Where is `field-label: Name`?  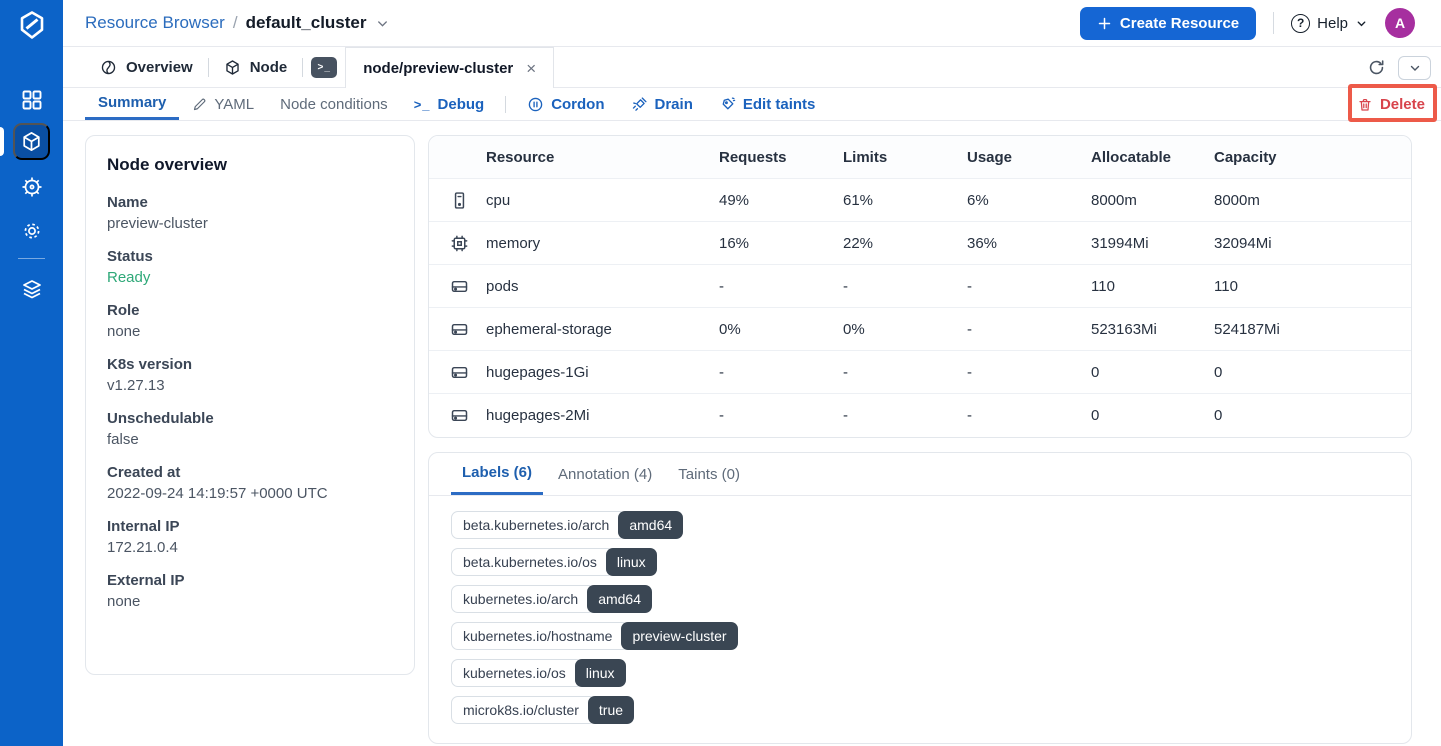 field-label: Name is located at coordinates (127, 202).